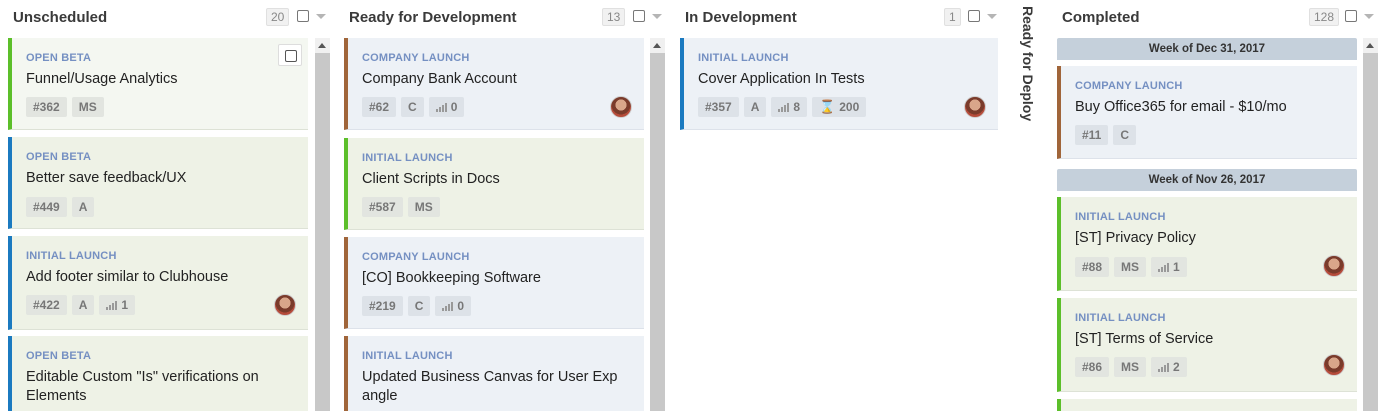 This screenshot has height=411, width=1389. Describe the element at coordinates (1210, 107) in the screenshot. I see `card-title: Buy Office365 for email - $10/mo` at that location.